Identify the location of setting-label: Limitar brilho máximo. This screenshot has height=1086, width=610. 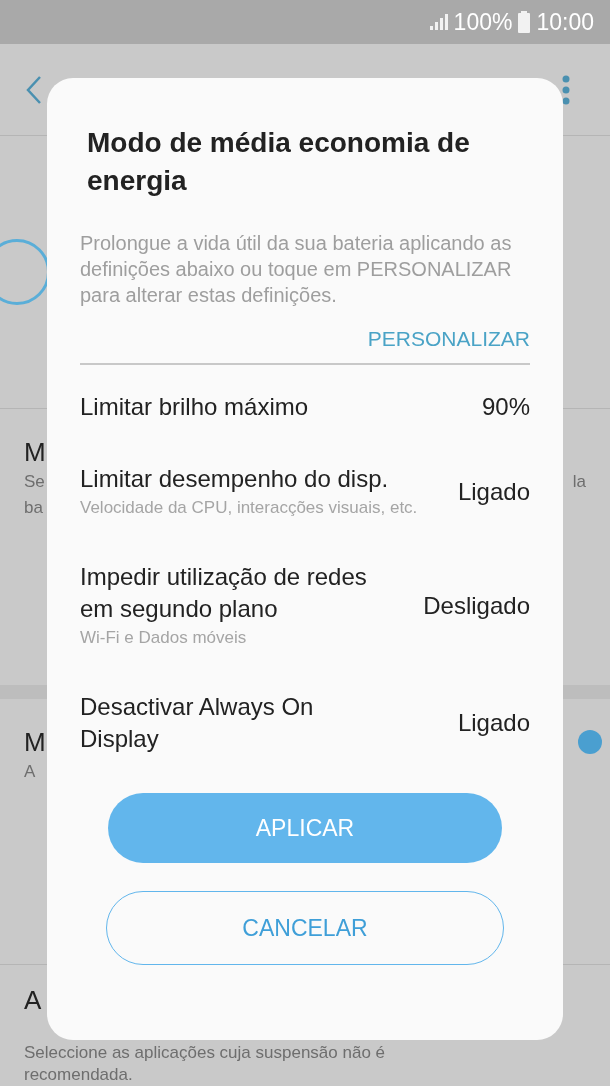
(194, 407).